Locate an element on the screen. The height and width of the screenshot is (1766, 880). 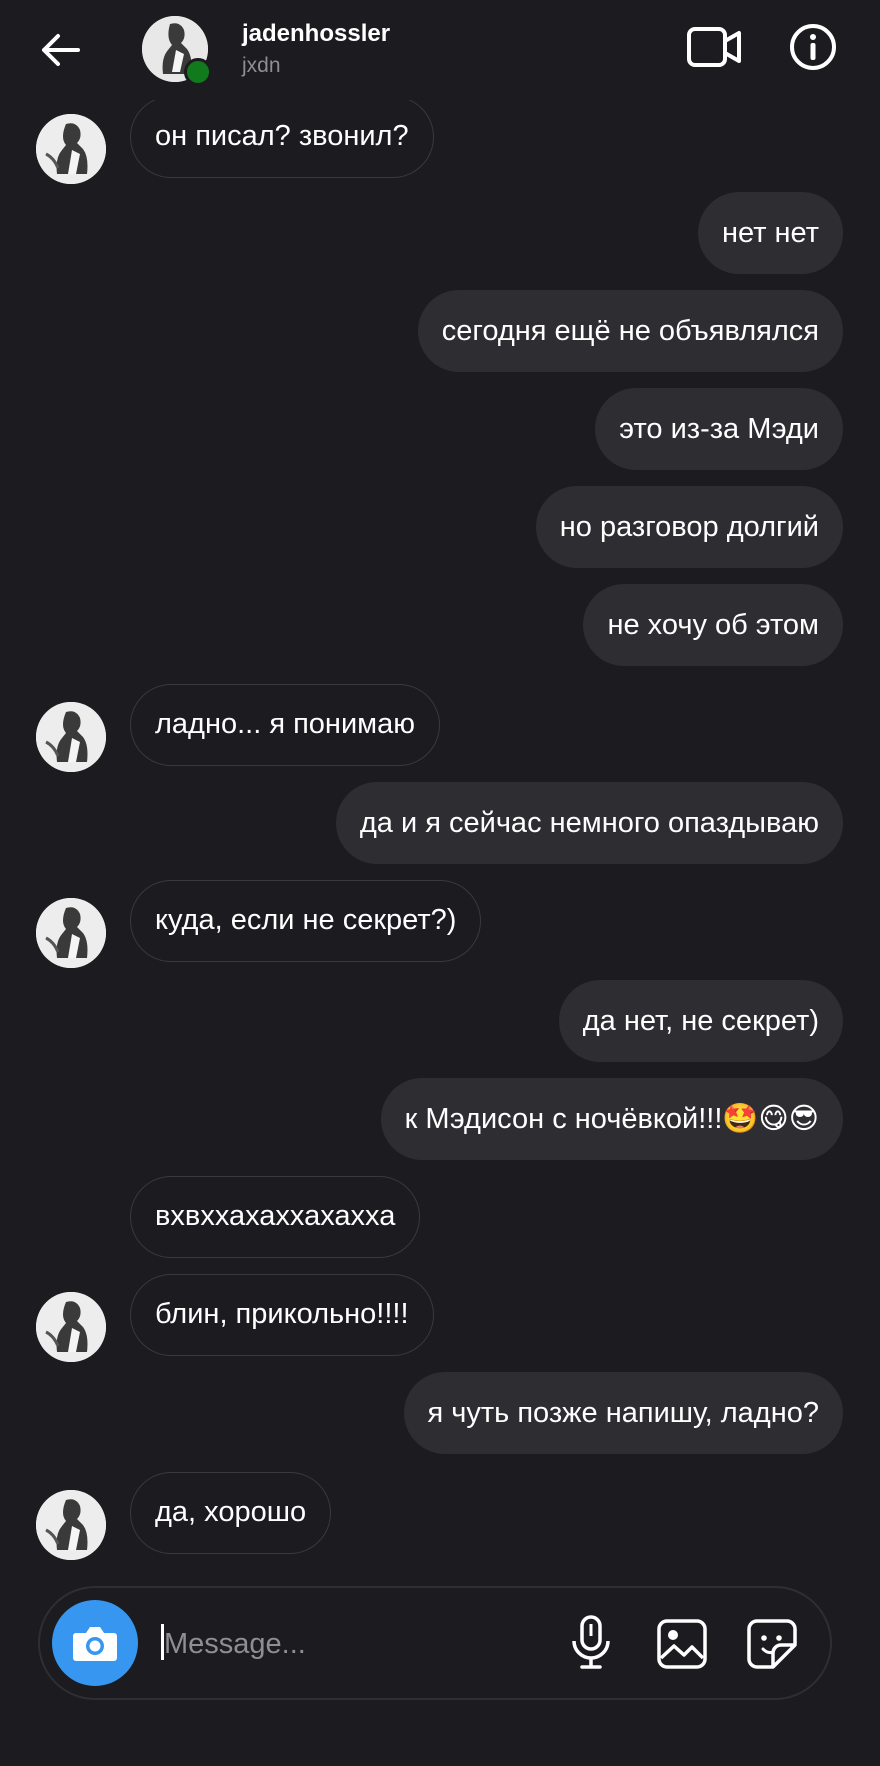
sticker-icon is located at coordinates (772, 1644).